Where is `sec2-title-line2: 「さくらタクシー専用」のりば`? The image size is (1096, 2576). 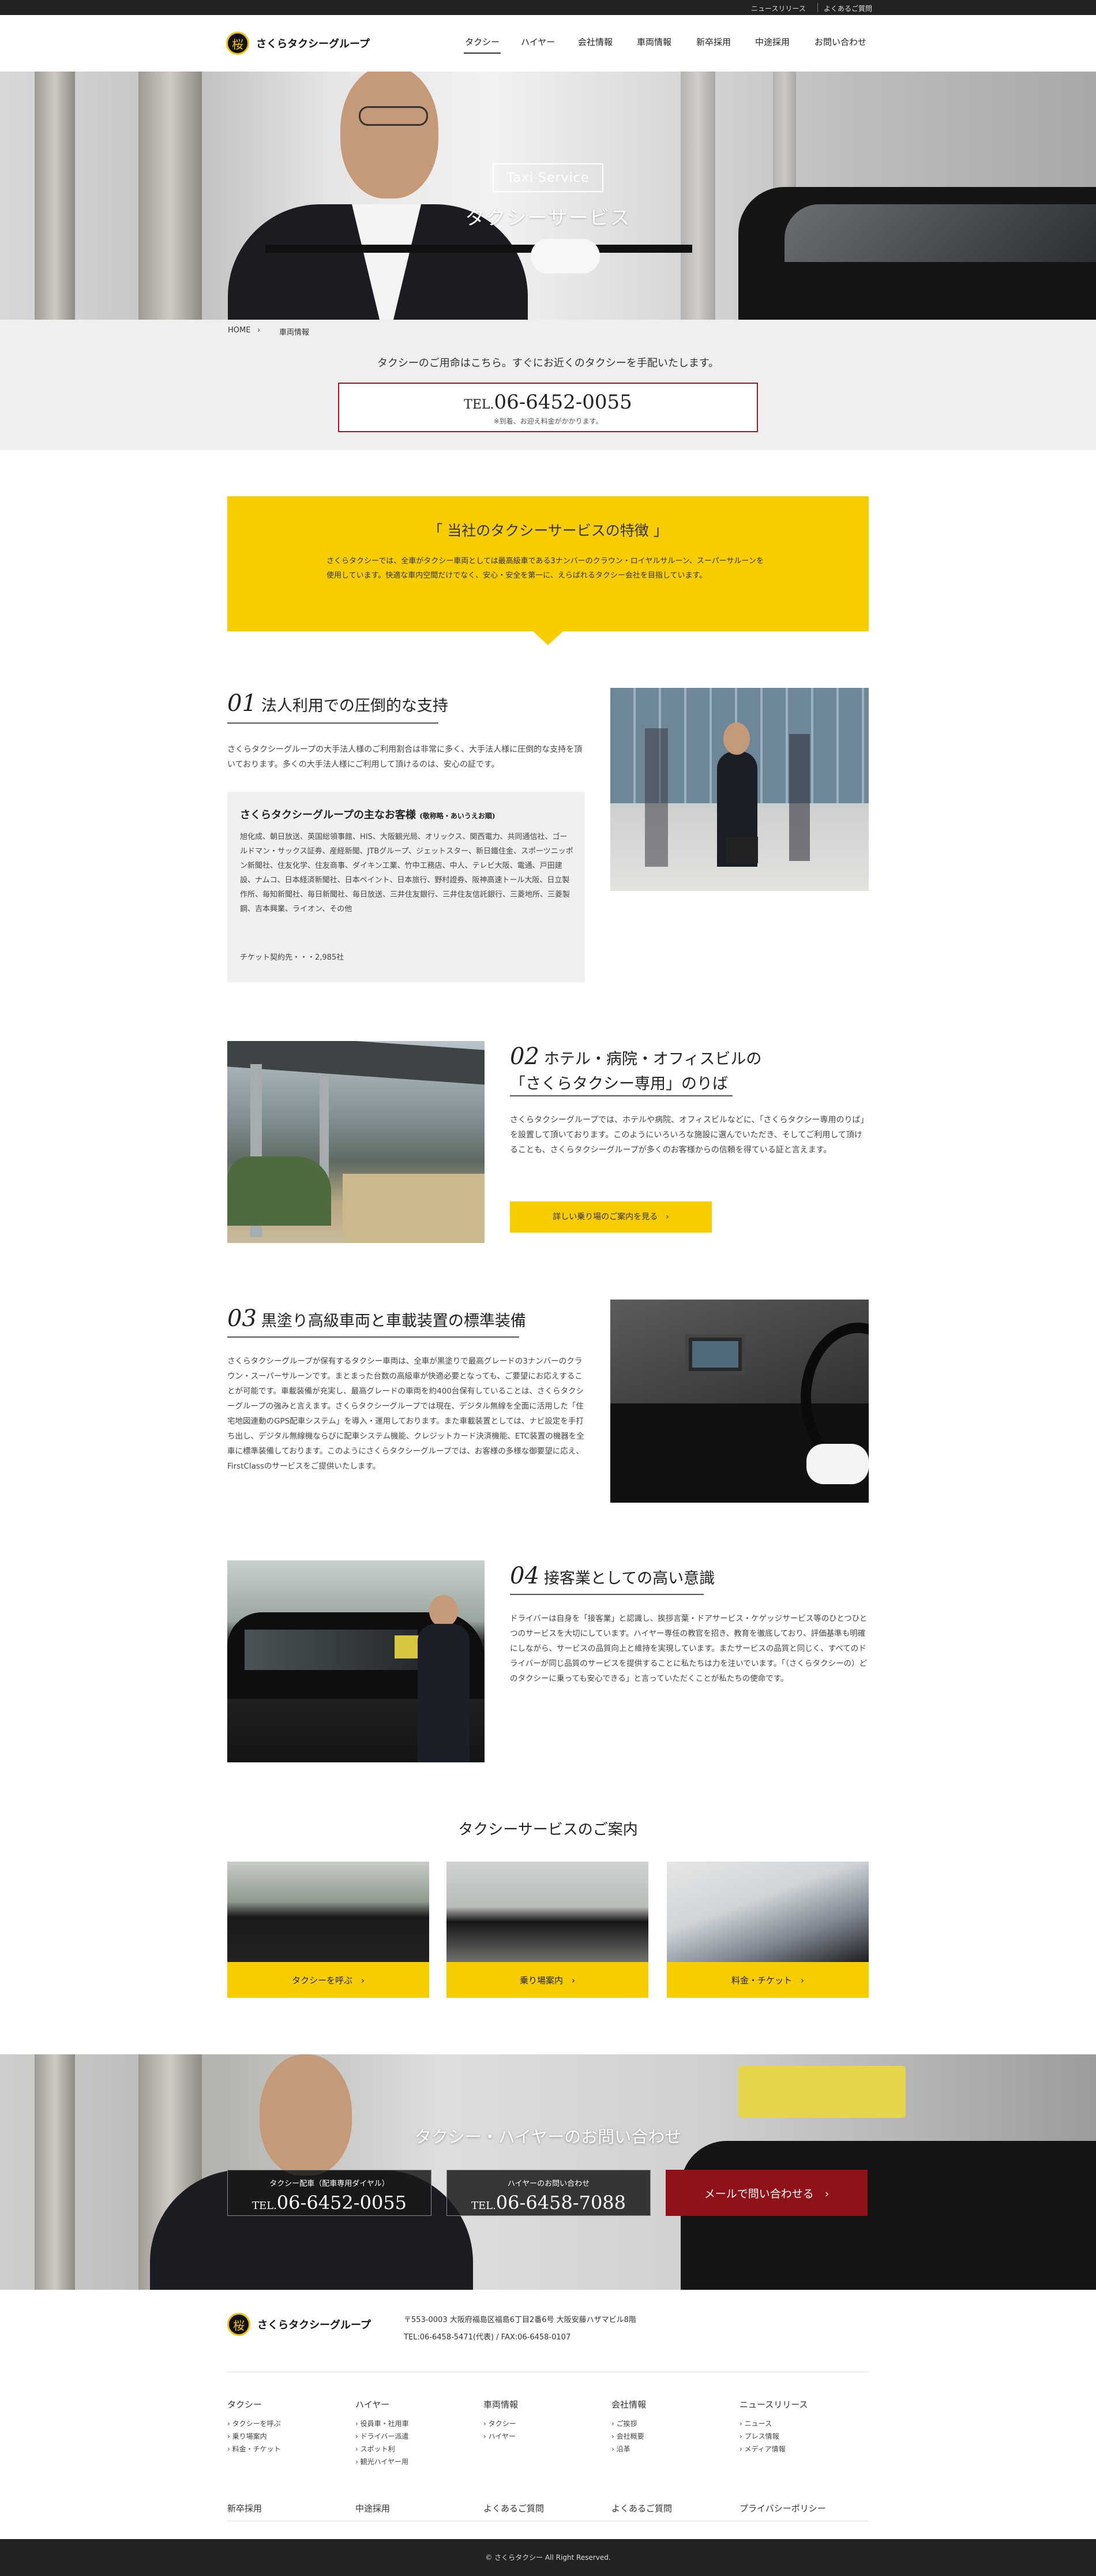 sec2-title-line2: 「さくらタクシー専用」のりば is located at coordinates (619, 1084).